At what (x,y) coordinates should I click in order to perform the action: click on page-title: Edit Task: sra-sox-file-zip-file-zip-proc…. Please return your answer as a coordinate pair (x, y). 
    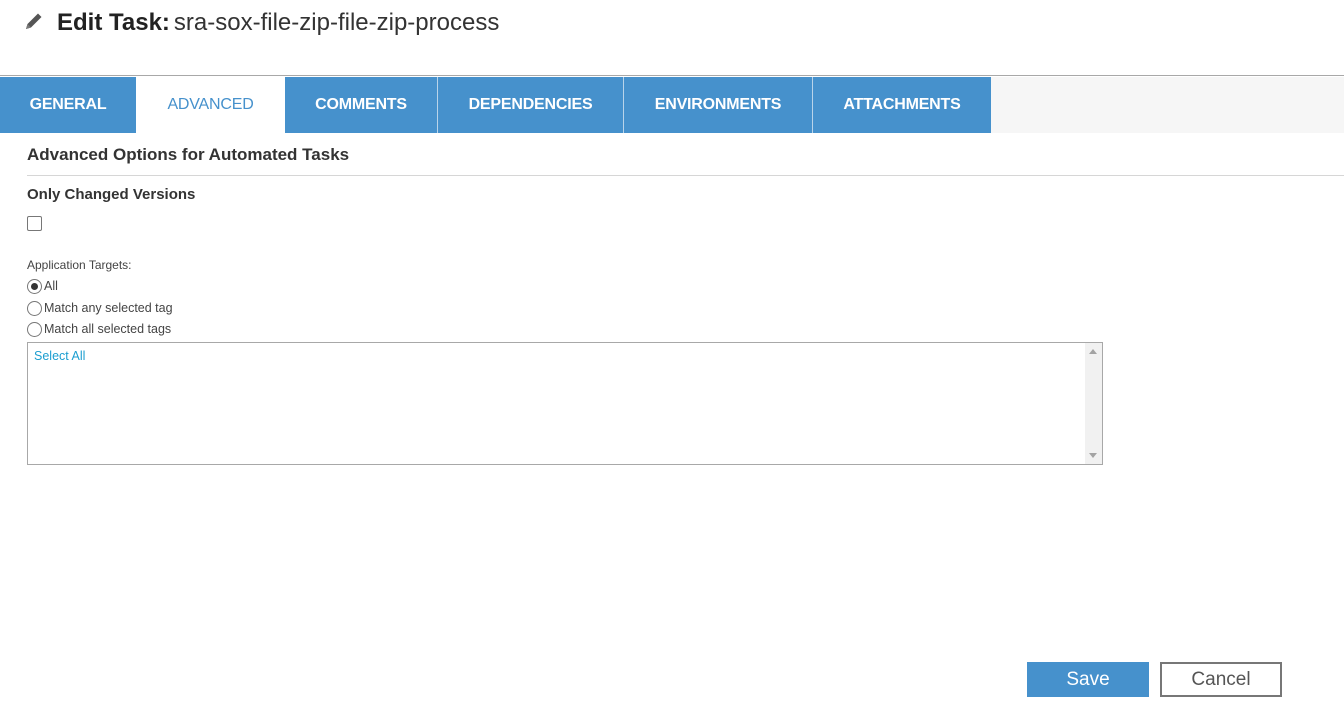
    Looking at the image, I should click on (278, 23).